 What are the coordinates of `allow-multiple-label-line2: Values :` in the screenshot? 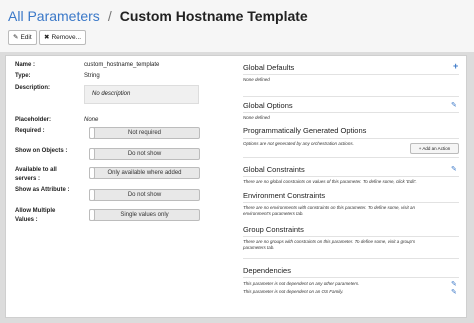 It's located at (26, 220).